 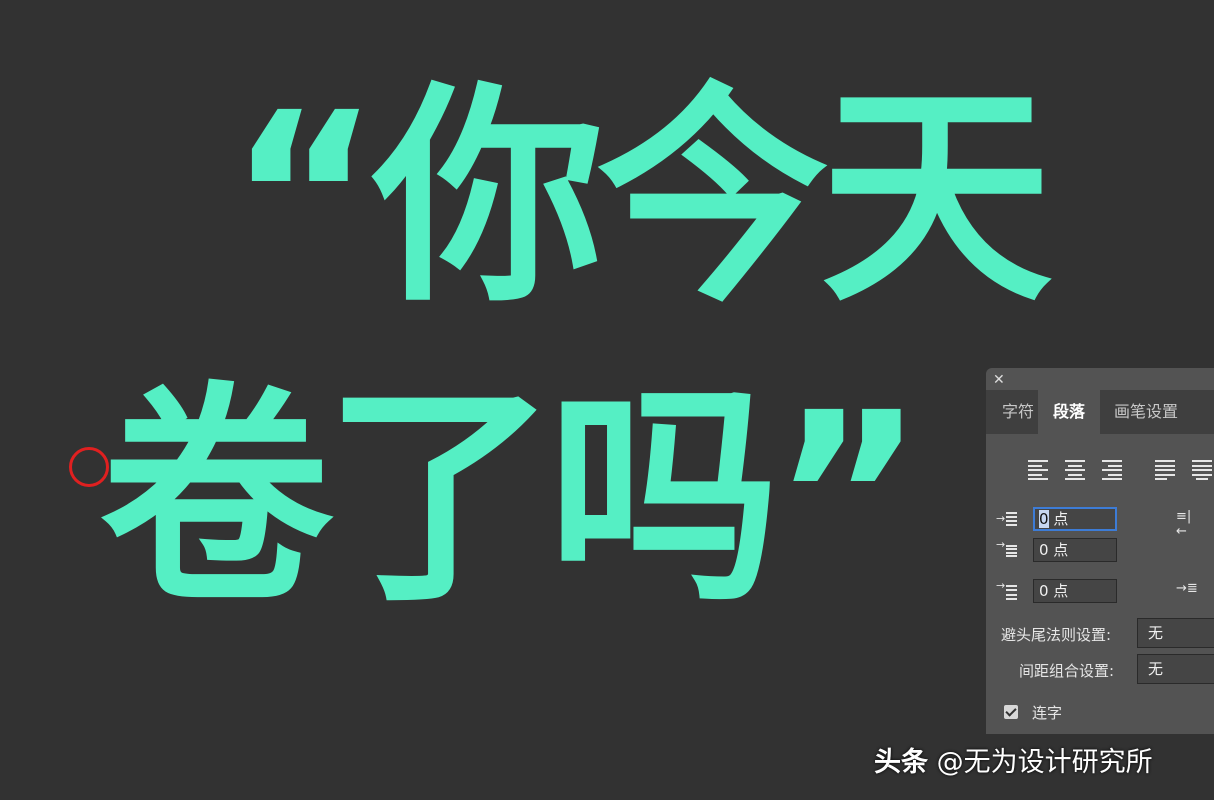 What do you see at coordinates (1075, 519) in the screenshot?
I see `left-indent-input: 0 点` at bounding box center [1075, 519].